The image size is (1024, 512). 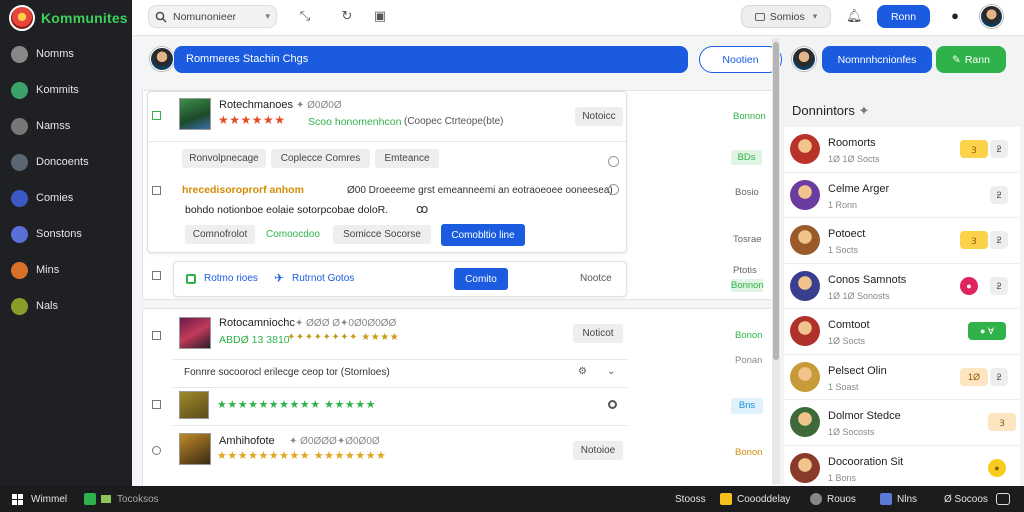 What do you see at coordinates (66, 126) in the screenshot?
I see `sidebar-item: Namss` at bounding box center [66, 126].